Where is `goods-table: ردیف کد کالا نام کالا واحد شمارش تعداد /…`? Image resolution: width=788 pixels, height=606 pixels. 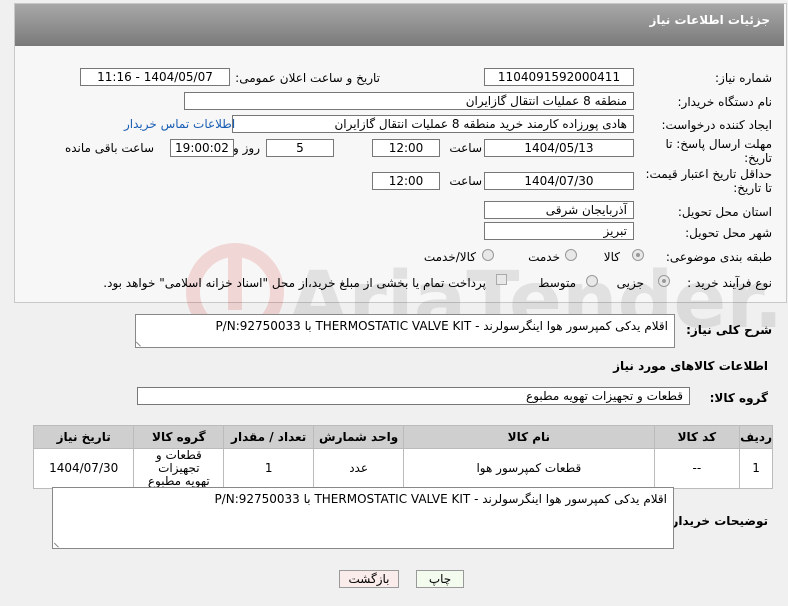 goods-table: ردیف کد کالا نام کالا واحد شمارش تعداد /… is located at coordinates (402, 457).